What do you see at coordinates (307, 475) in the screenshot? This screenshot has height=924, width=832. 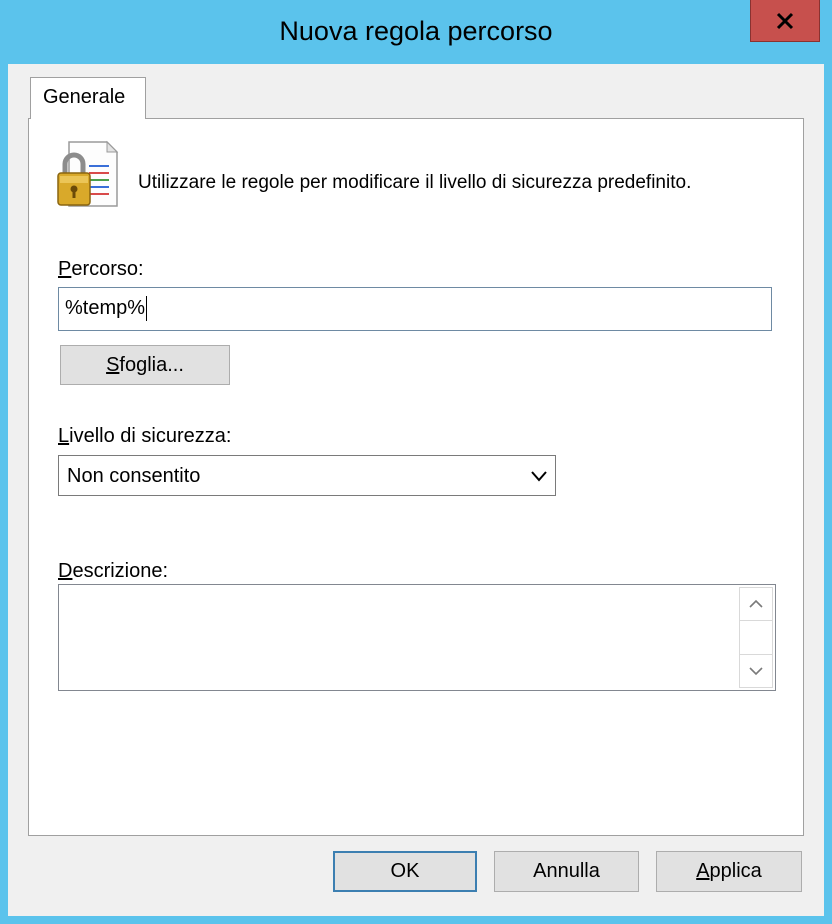 I see `security-level-dropdown: Non consentito` at bounding box center [307, 475].